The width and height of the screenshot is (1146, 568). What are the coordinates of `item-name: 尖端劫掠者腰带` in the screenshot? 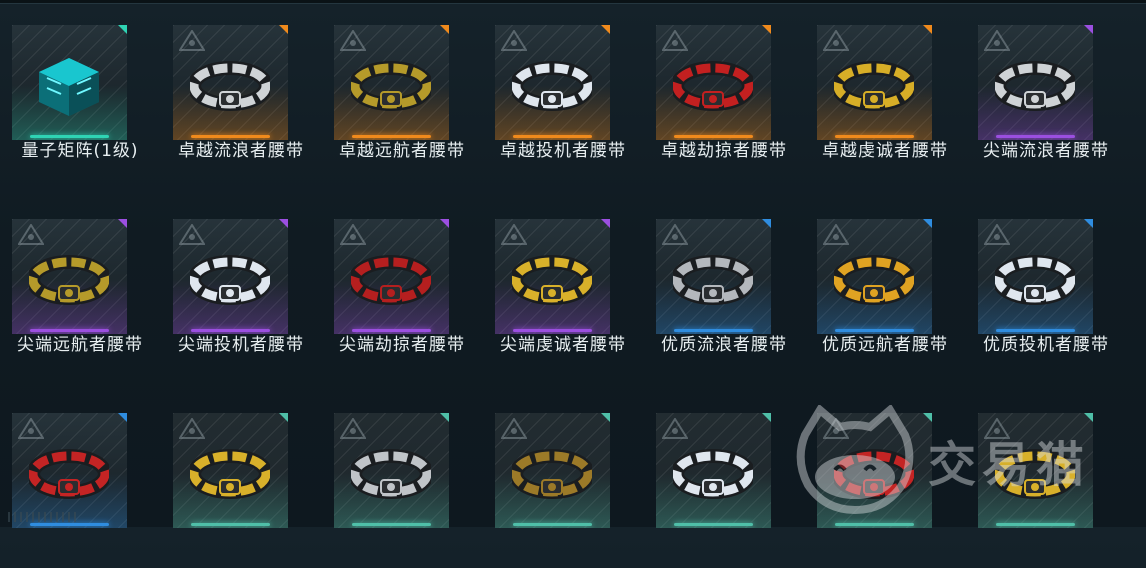 It's located at (402, 345).